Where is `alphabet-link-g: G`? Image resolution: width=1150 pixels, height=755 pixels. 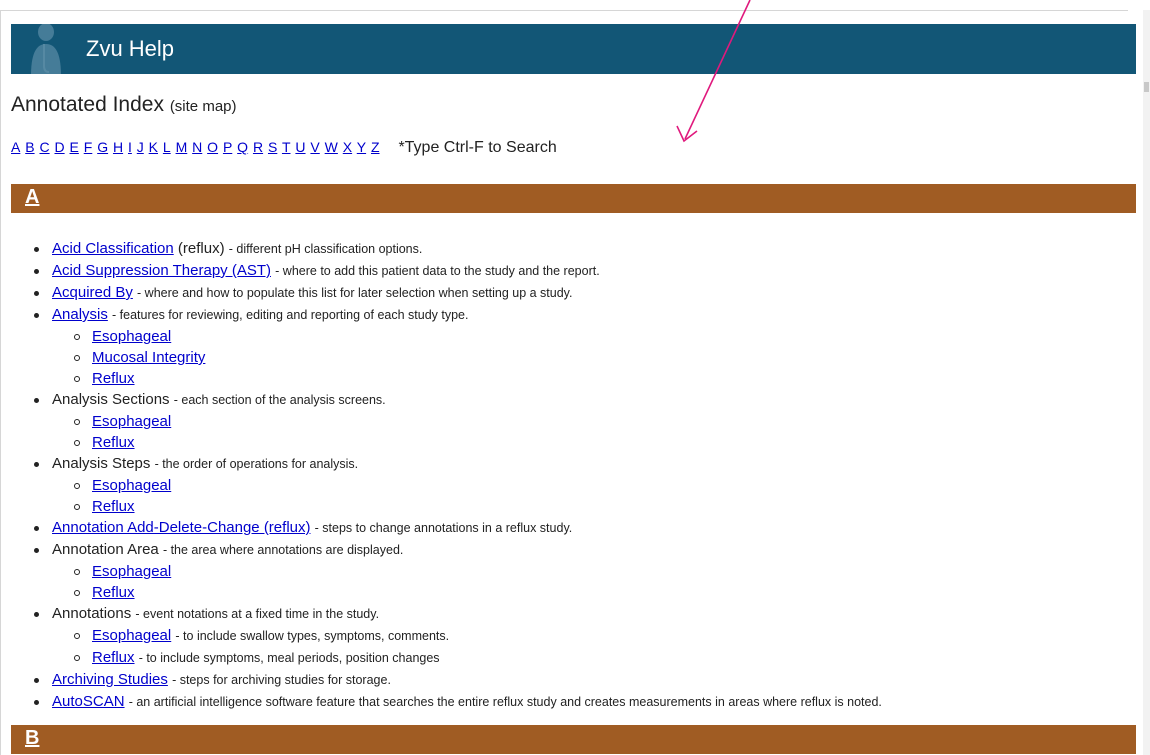 alphabet-link-g: G is located at coordinates (102, 147).